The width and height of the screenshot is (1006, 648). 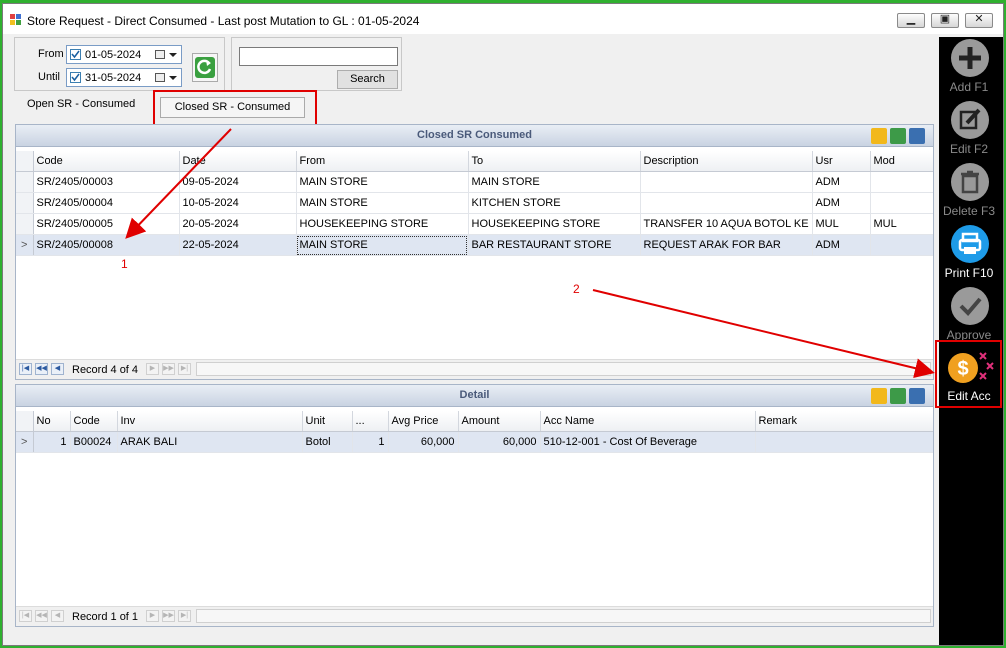 What do you see at coordinates (327, 442) in the screenshot?
I see `cell-unit: Botol` at bounding box center [327, 442].